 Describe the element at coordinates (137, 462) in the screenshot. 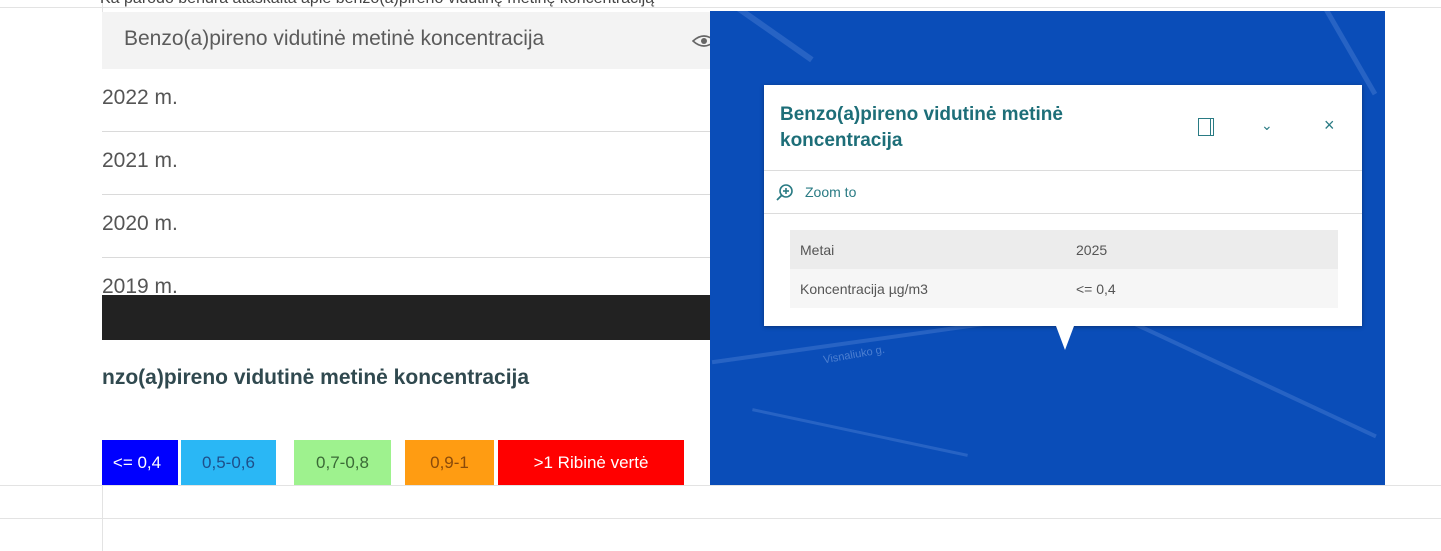

I see `legend-chip-label: <= 0,4` at that location.